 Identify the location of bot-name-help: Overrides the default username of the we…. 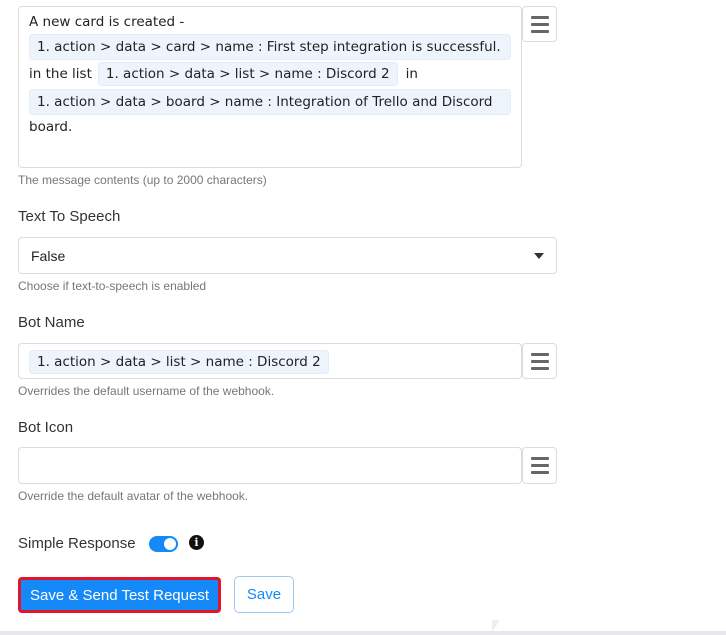
(146, 391).